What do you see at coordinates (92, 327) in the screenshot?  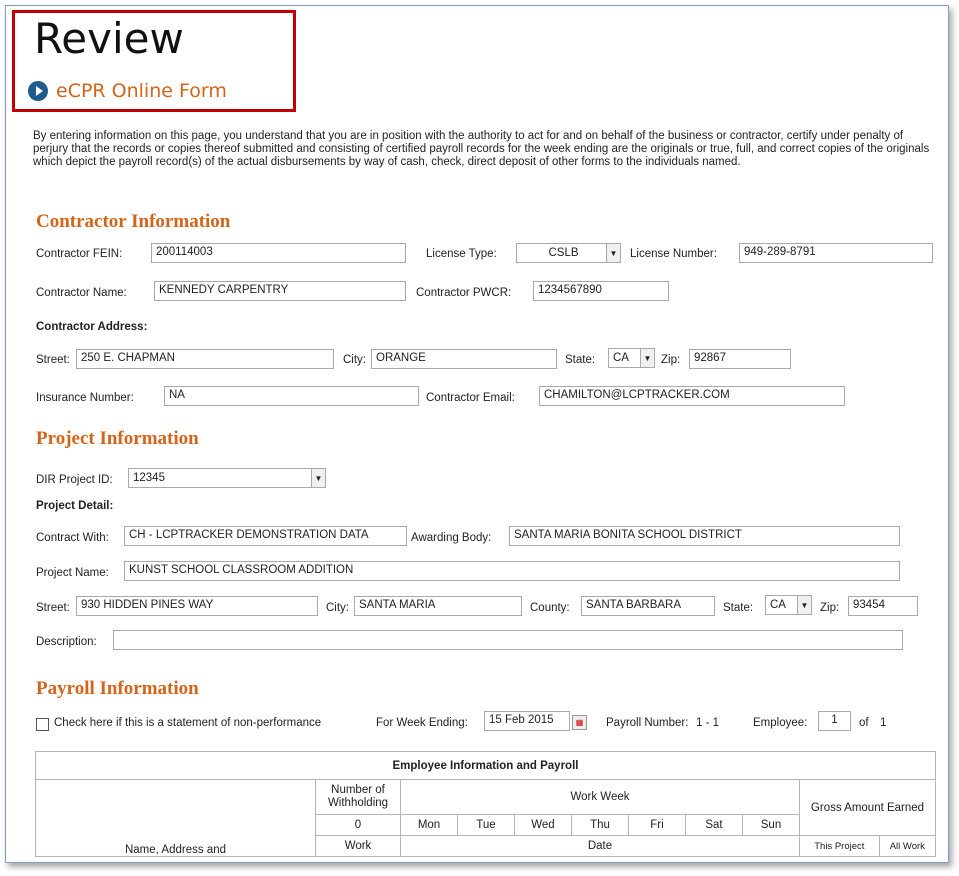 I see `contractor-address-label: Contractor Address:` at bounding box center [92, 327].